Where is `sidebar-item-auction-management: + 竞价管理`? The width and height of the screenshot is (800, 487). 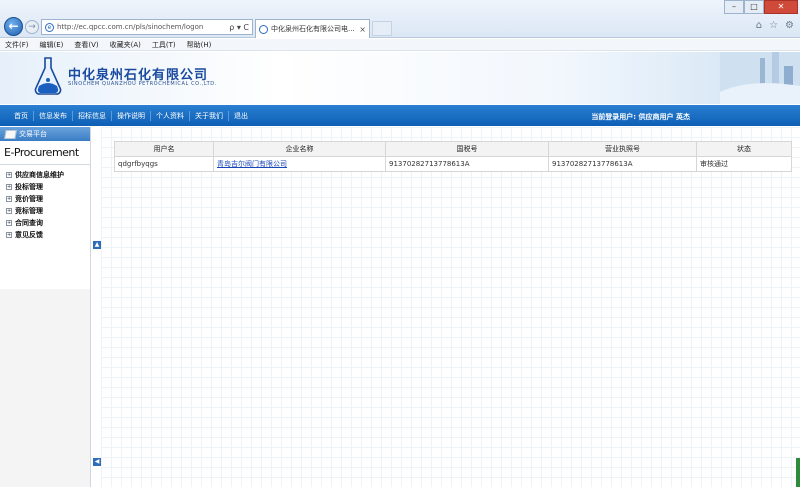
sidebar-item-auction-management: + 竞价管理 is located at coordinates (48, 199).